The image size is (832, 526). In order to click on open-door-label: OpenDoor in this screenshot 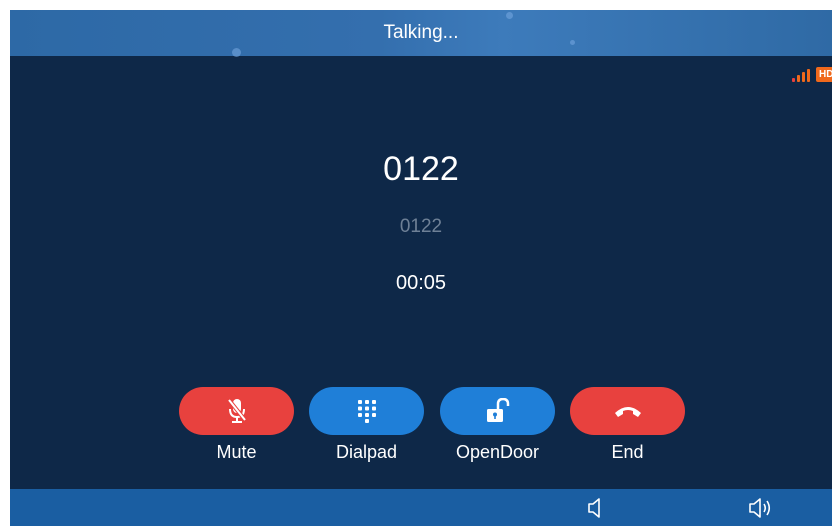, I will do `click(497, 452)`.